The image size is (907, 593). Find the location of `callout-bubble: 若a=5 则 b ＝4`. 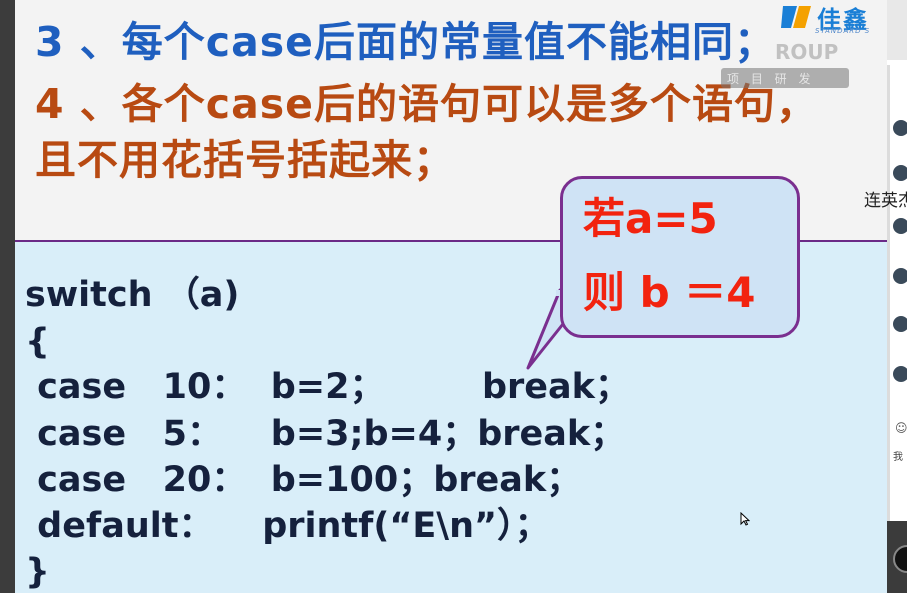

callout-bubble: 若a=5 则 b ＝4 is located at coordinates (680, 257).